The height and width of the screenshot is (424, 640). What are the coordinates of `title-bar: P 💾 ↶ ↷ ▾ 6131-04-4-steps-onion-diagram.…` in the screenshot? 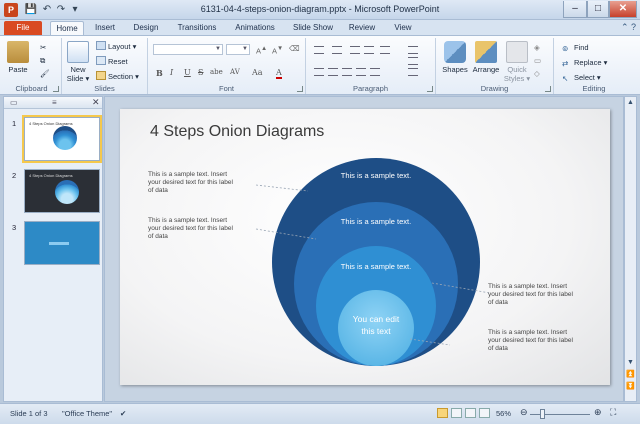 It's located at (320, 10).